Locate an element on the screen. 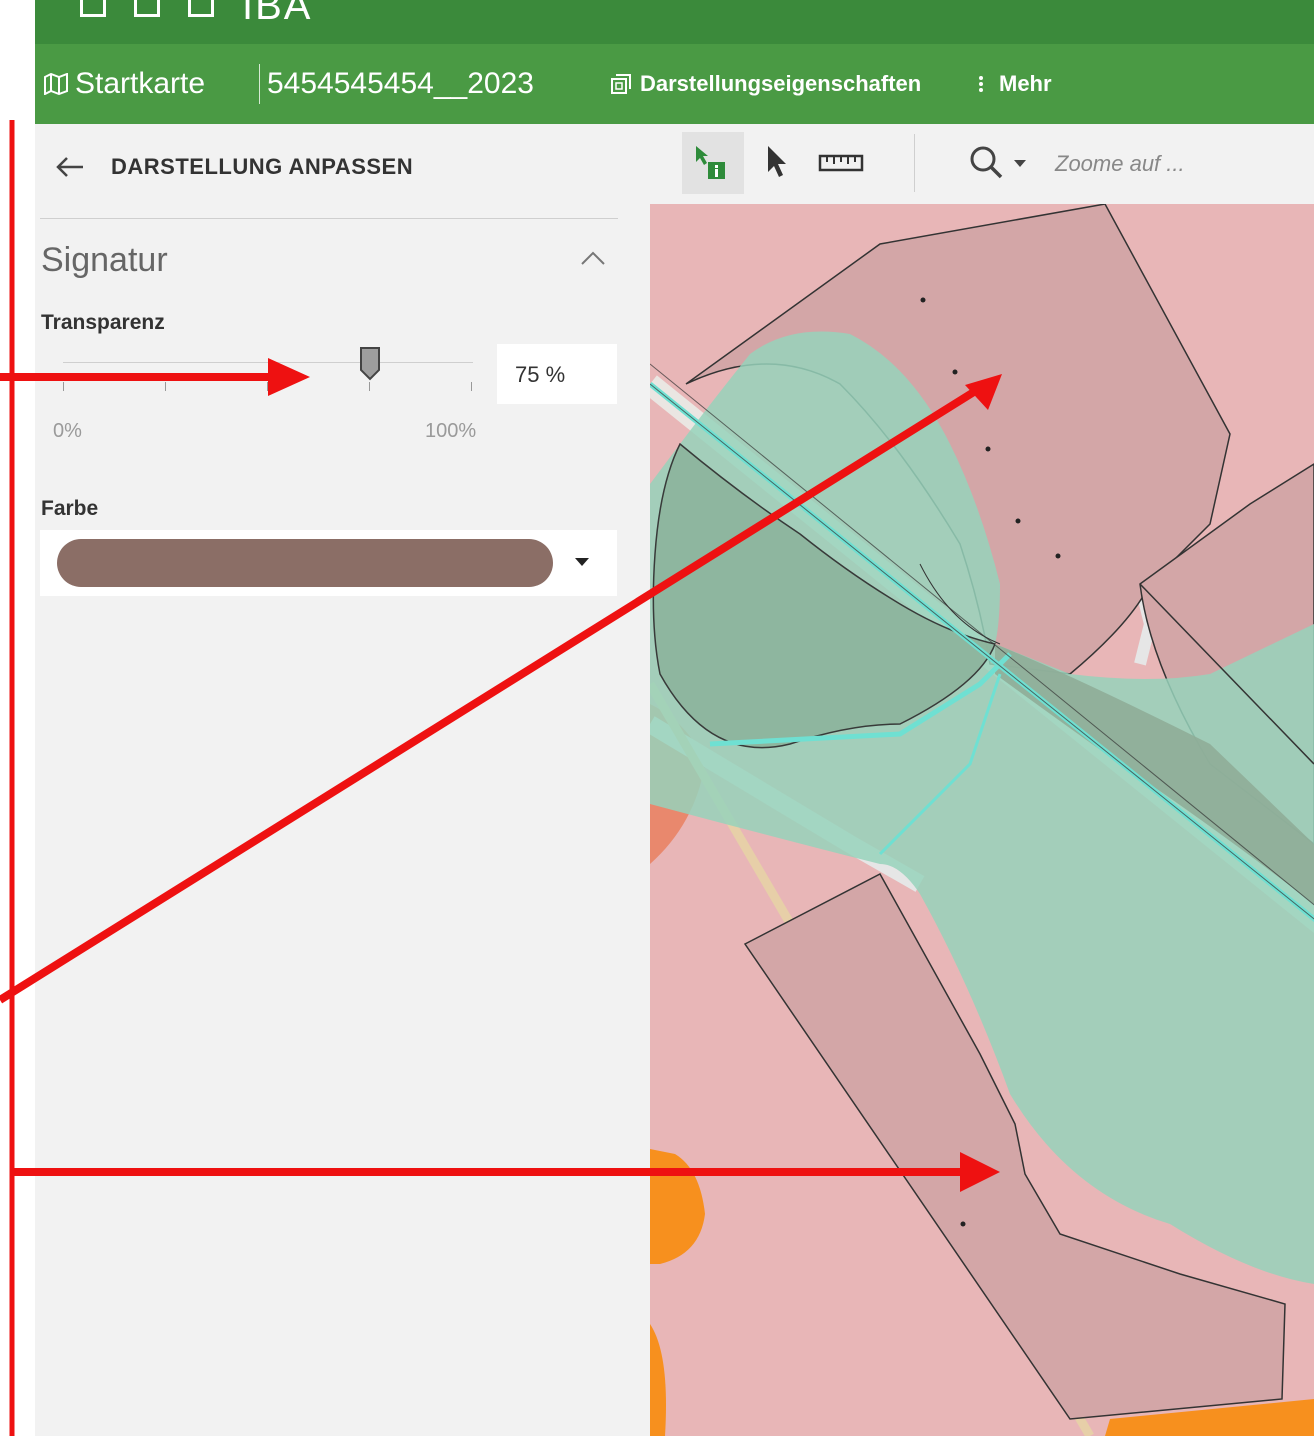 The image size is (1314, 1436). brand: IBA is located at coordinates (196, 14).